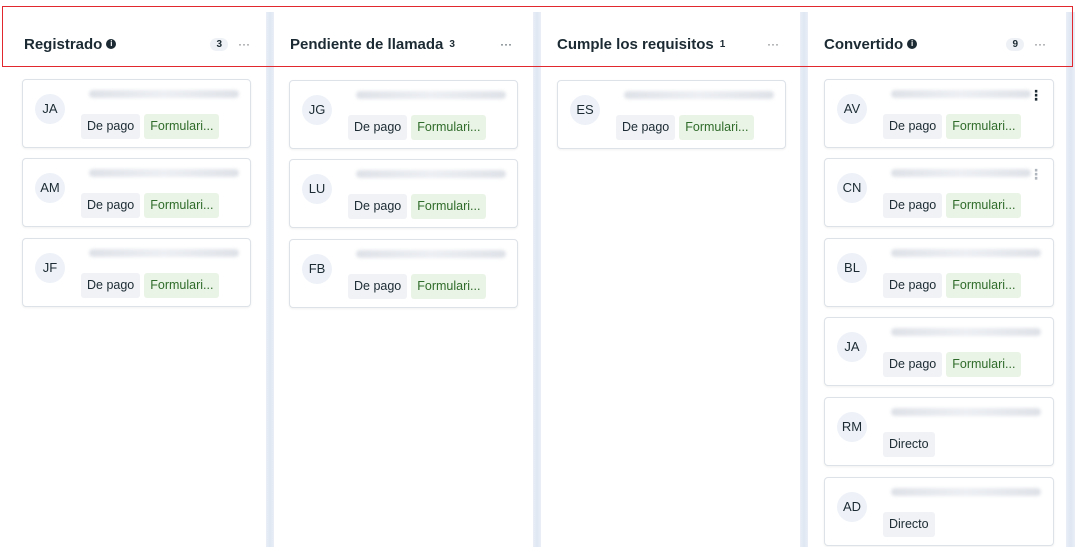 This screenshot has width=1075, height=547. I want to click on column-count-badge: 9, so click(1015, 44).